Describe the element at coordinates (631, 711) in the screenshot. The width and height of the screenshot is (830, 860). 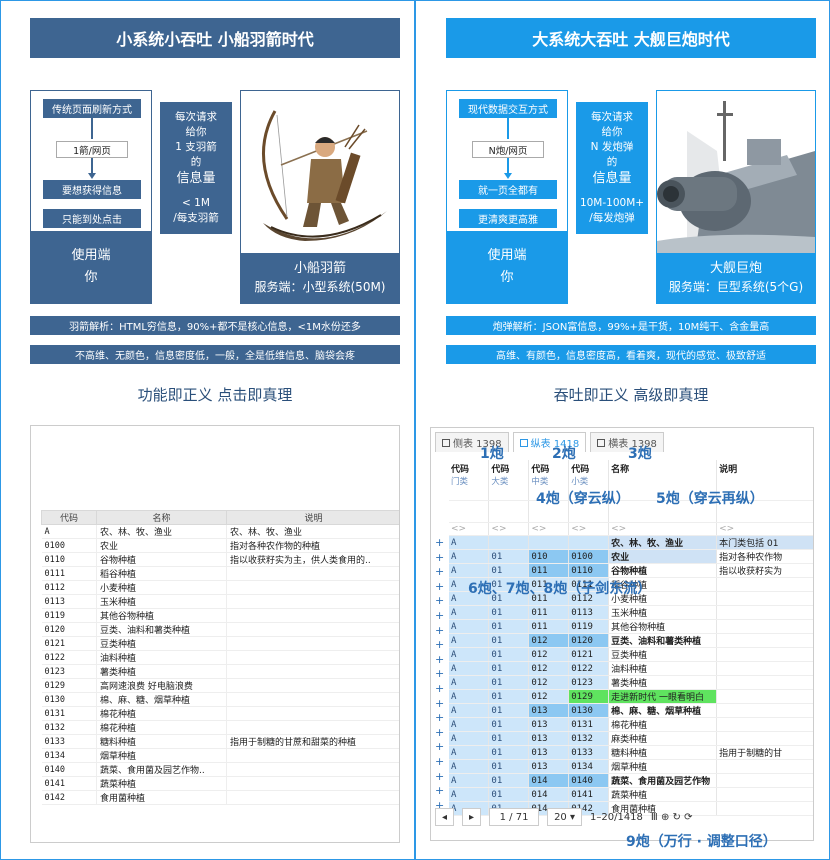
I see `table-row: A 01 013 0130 棉、麻、糖、烟草种植` at that location.